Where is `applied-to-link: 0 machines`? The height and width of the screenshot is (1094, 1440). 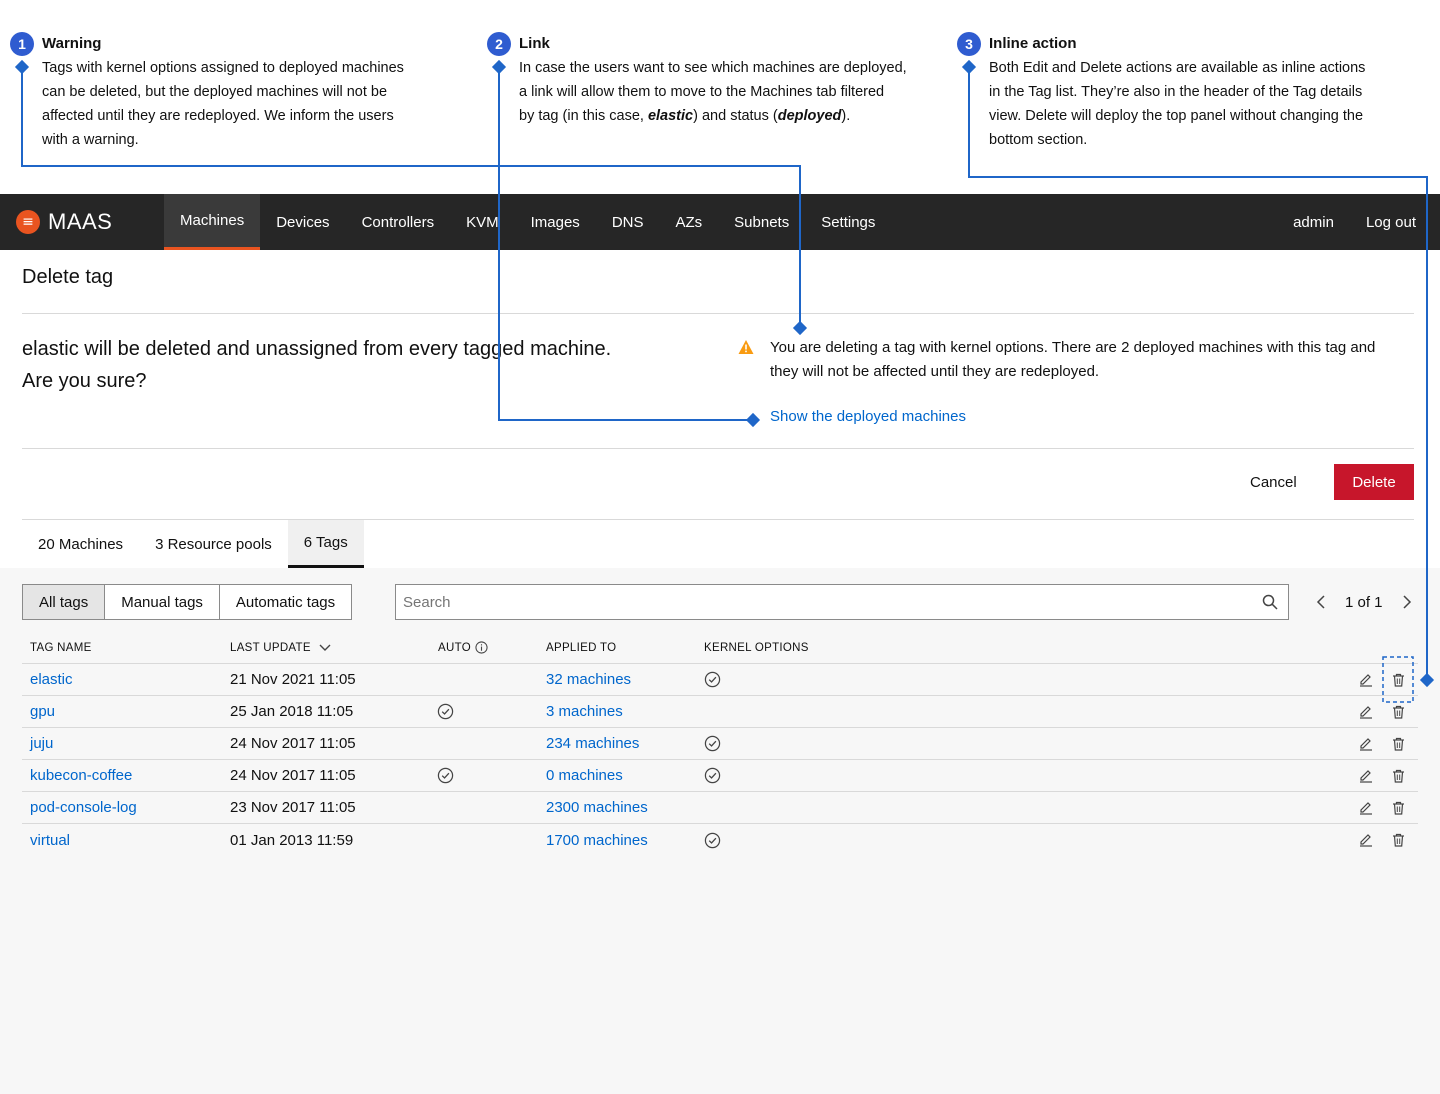 applied-to-link: 0 machines is located at coordinates (584, 775).